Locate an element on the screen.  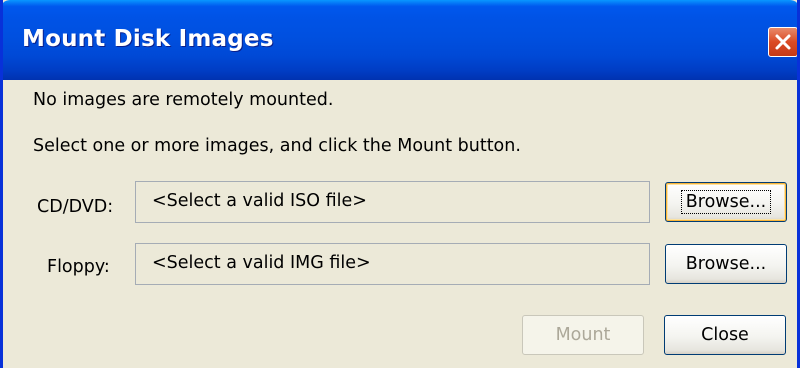
cd-dvd-label: CD/DVD: is located at coordinates (75, 207).